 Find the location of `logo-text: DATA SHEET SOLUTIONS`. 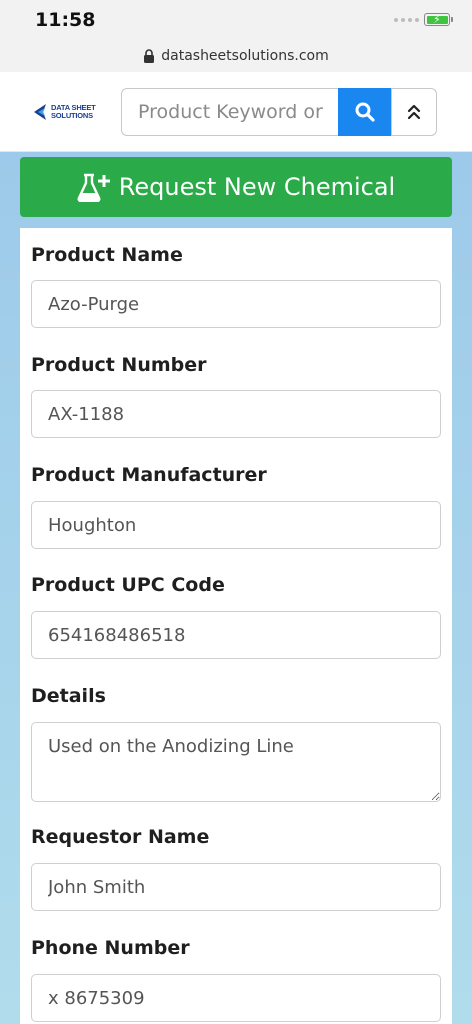

logo-text: DATA SHEET SOLUTIONS is located at coordinates (73, 112).